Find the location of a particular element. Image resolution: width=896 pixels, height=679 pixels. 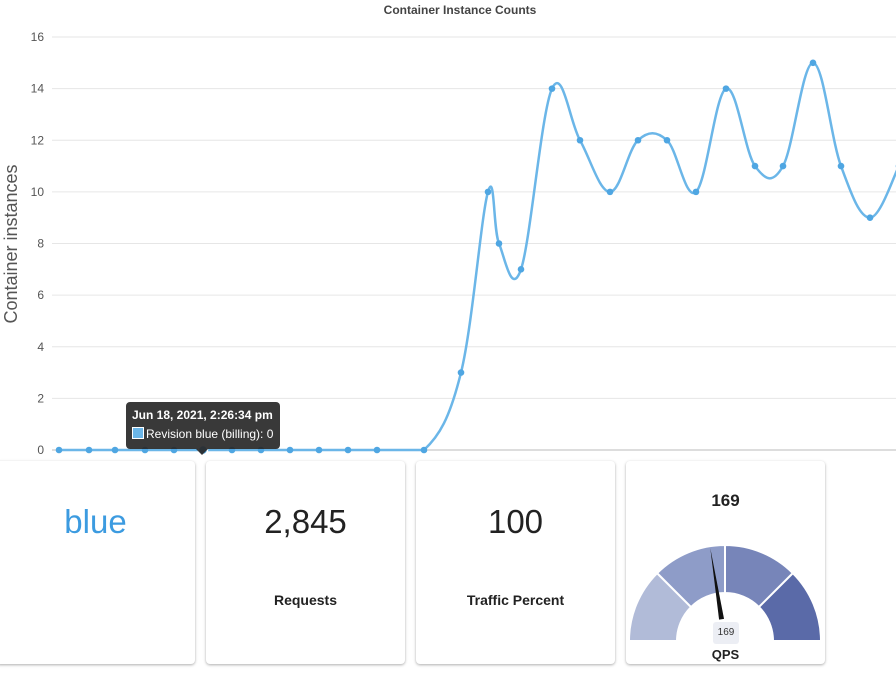

y-tick-label: 4 is located at coordinates (40, 347).